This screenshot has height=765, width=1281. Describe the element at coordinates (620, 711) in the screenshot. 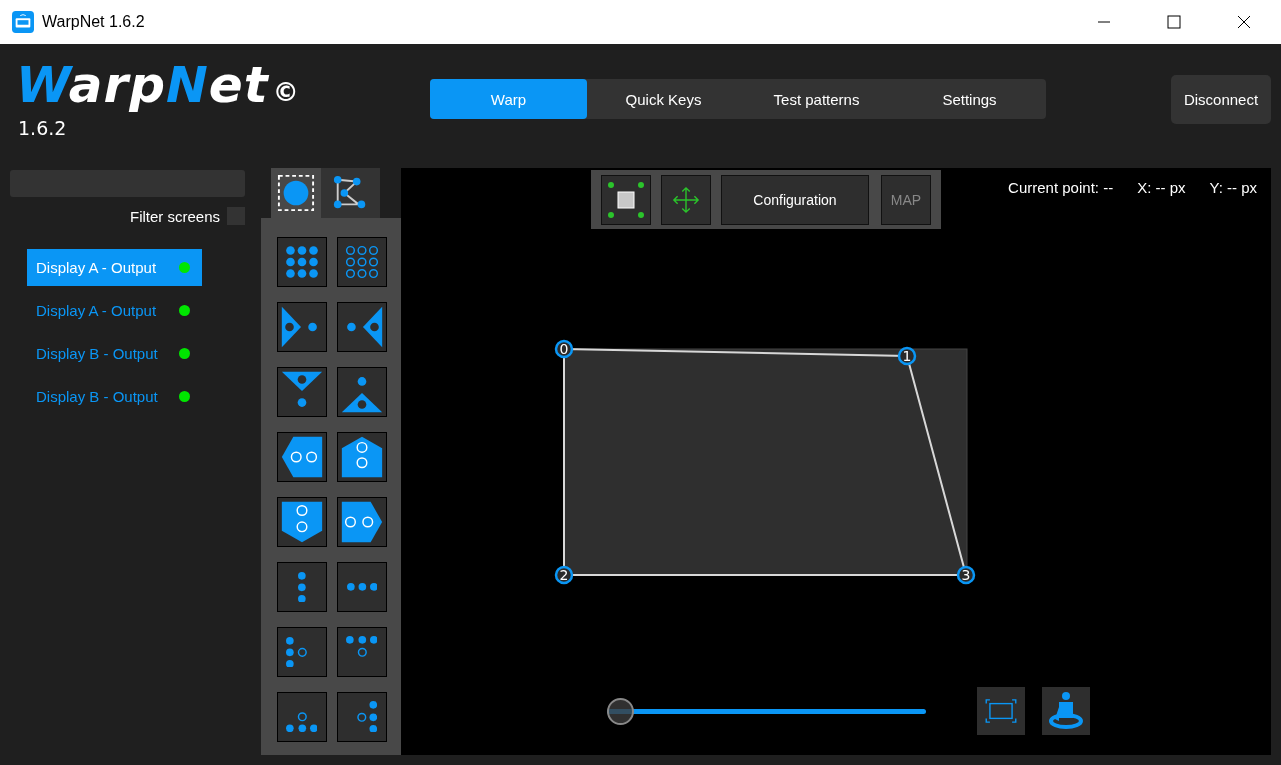

I see `slider-thumb` at that location.